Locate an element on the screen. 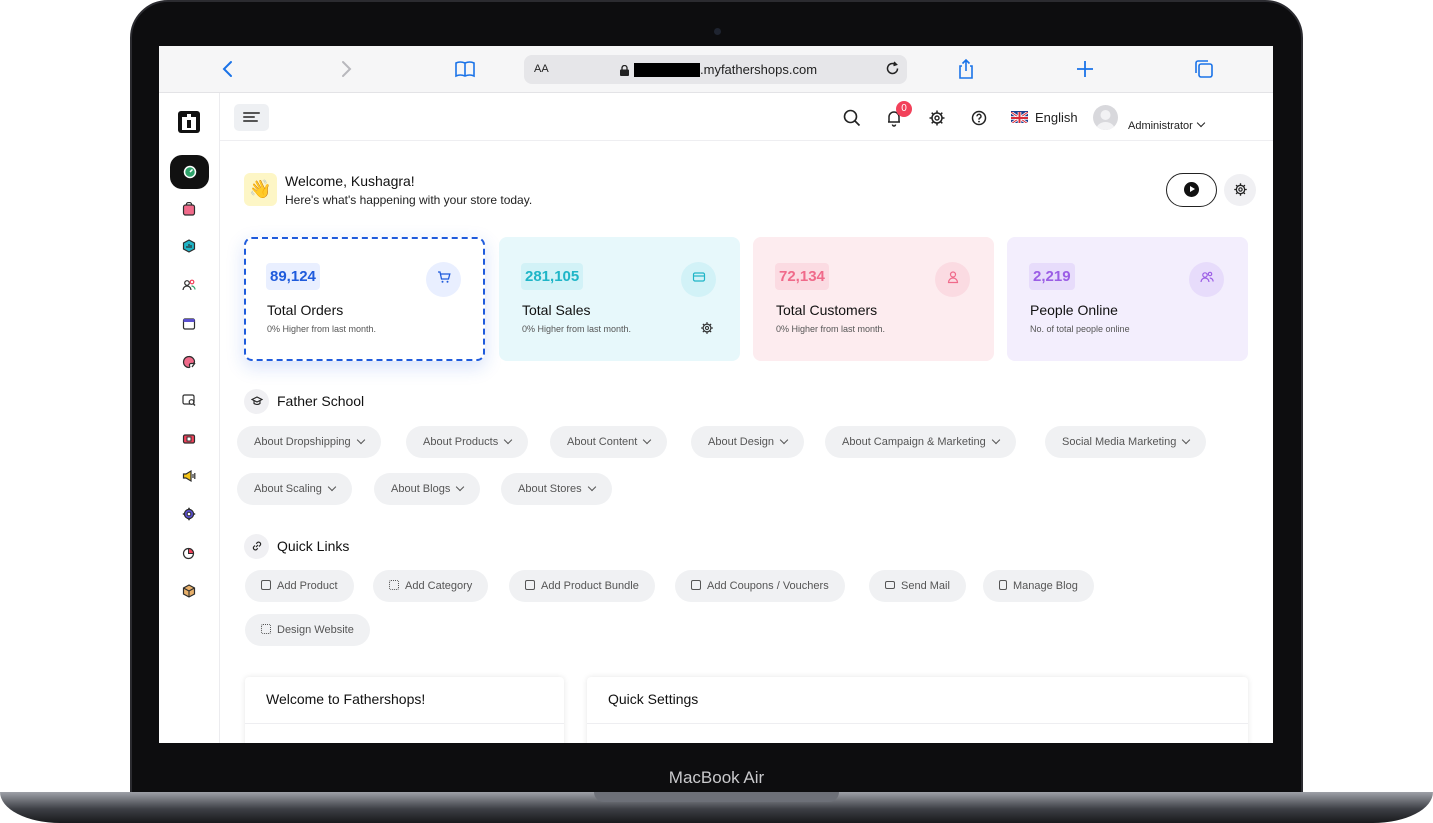 This screenshot has width=1433, height=823. chip-about-blogs: About Blogs is located at coordinates (427, 489).